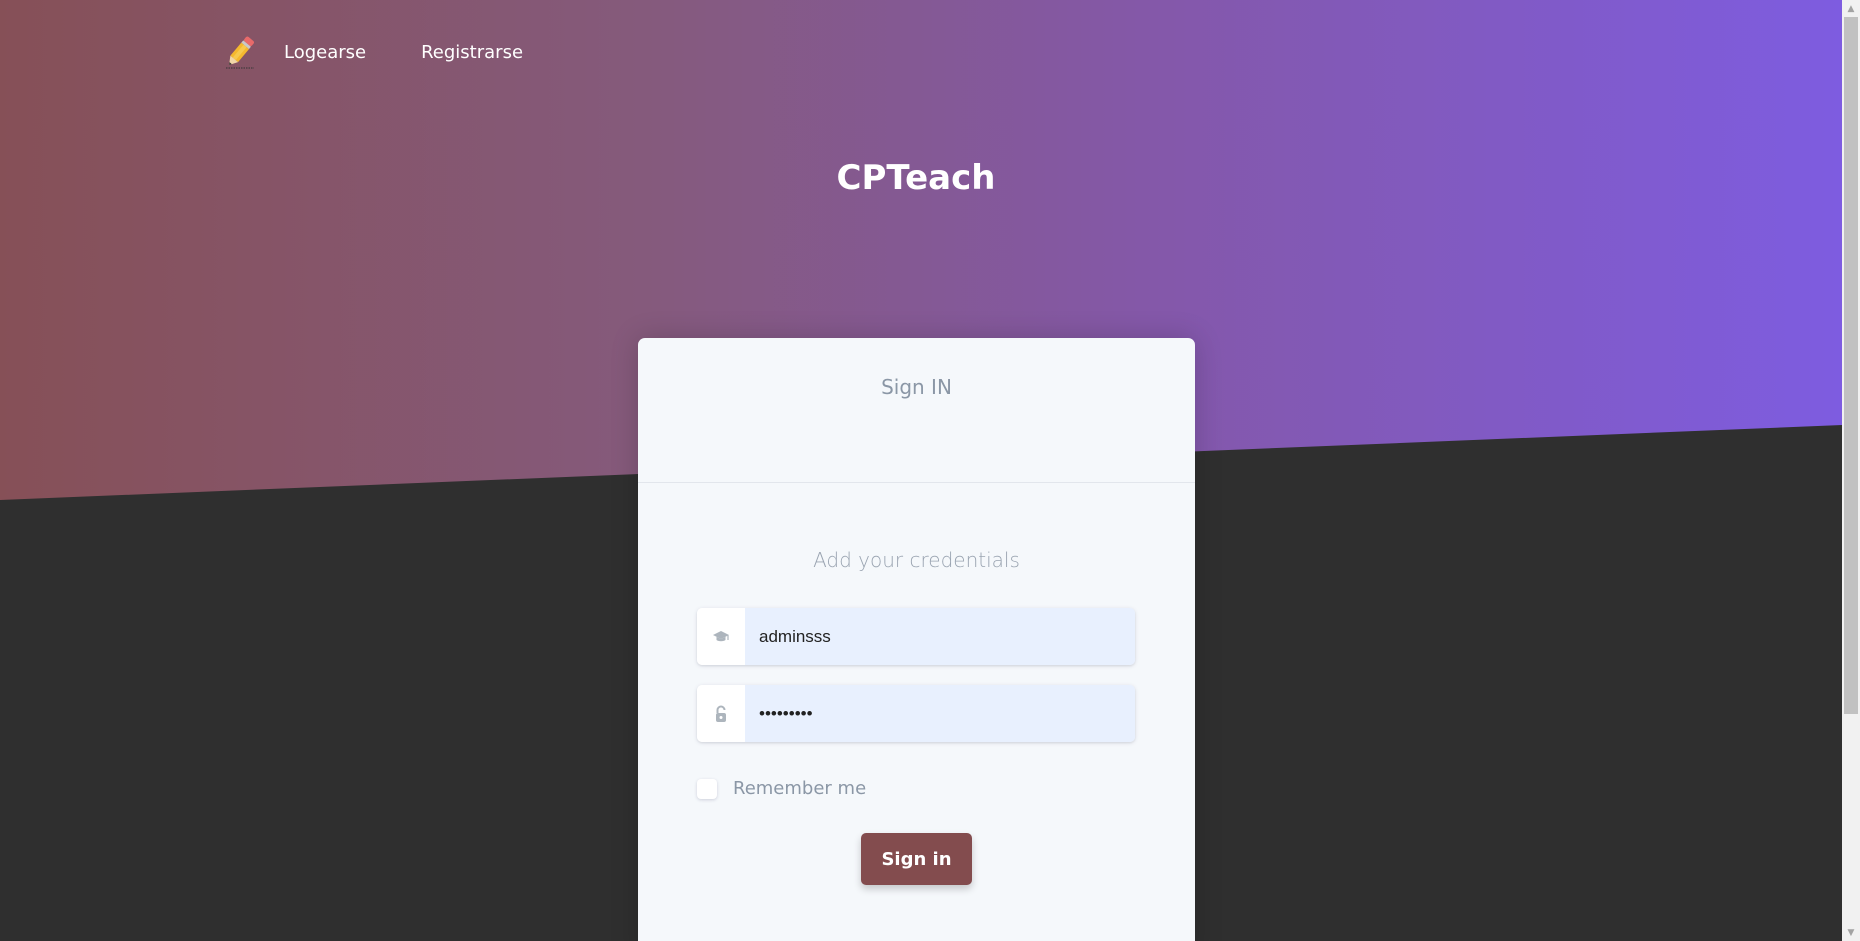  I want to click on graduation-cap-icon, so click(721, 636).